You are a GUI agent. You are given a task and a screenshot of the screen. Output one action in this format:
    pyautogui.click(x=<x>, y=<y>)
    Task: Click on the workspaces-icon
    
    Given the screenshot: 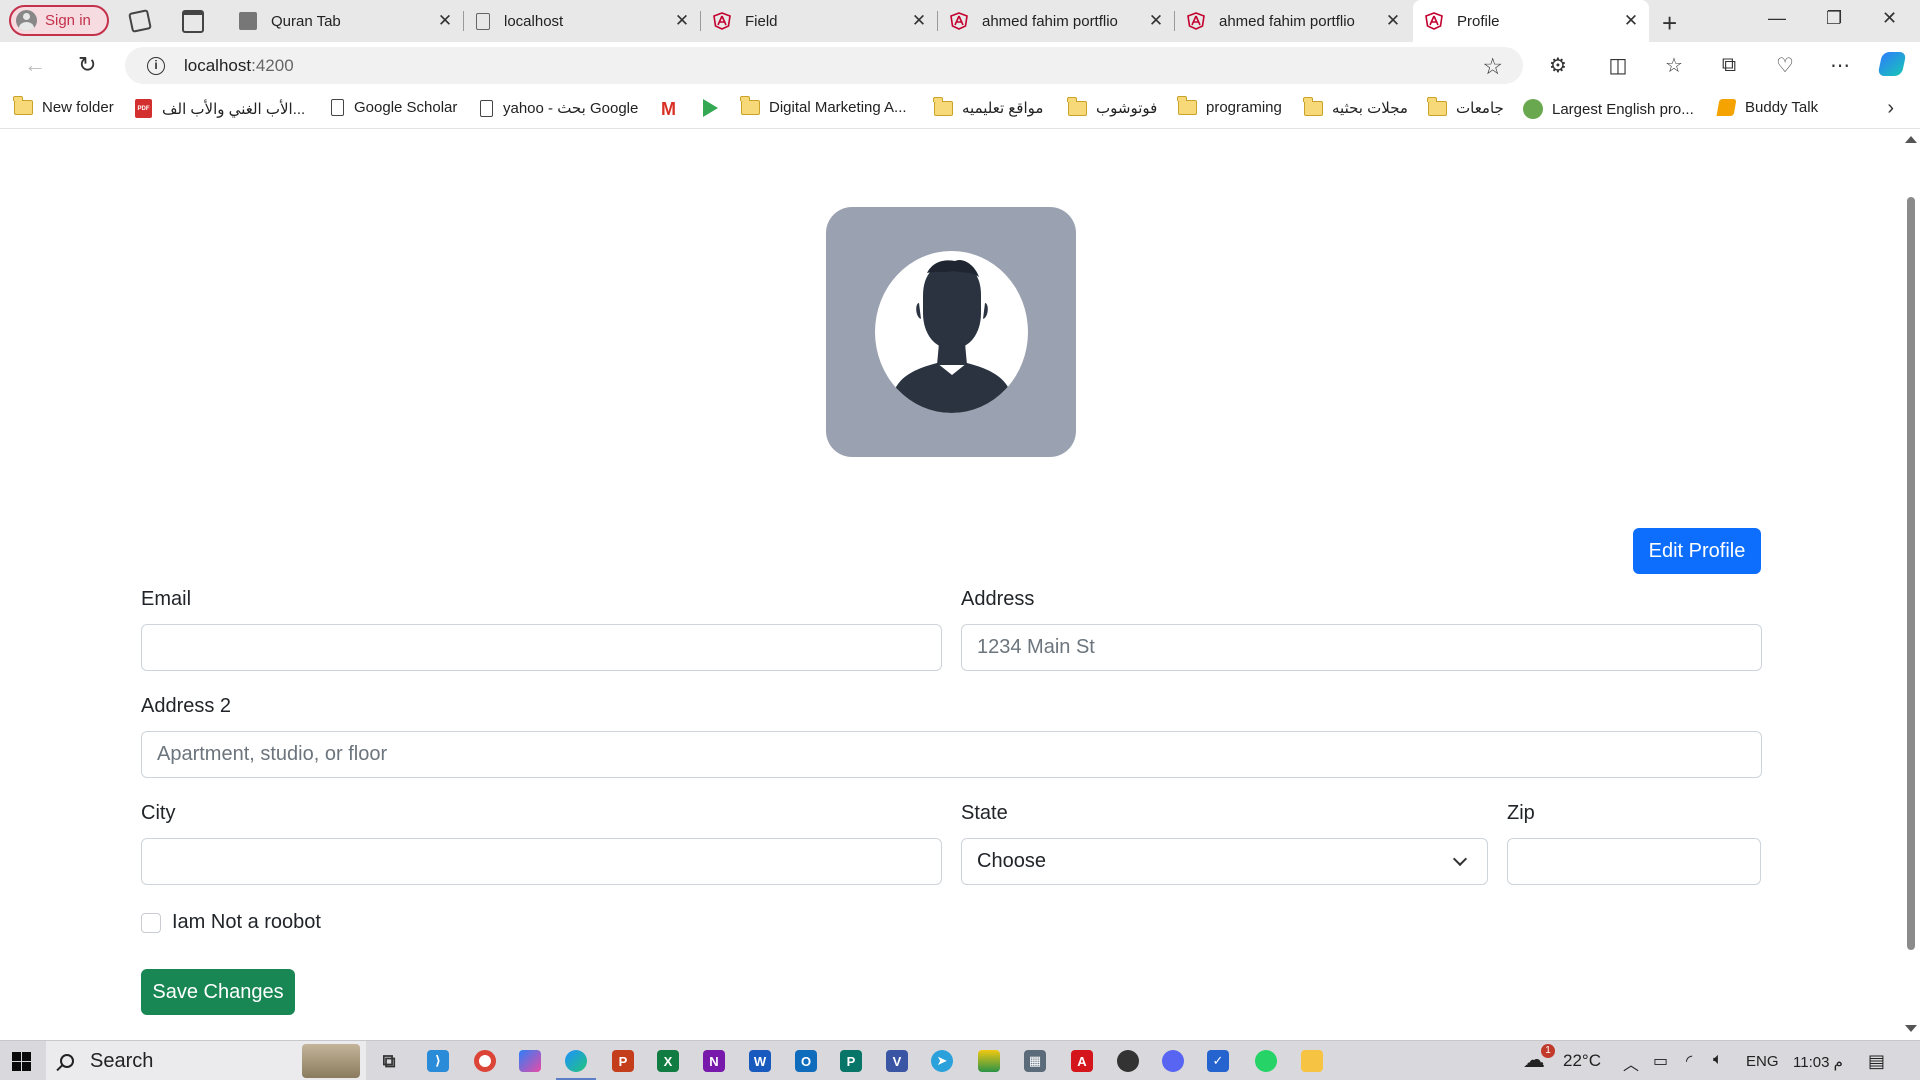 What is the action you would take?
    pyautogui.click(x=140, y=21)
    